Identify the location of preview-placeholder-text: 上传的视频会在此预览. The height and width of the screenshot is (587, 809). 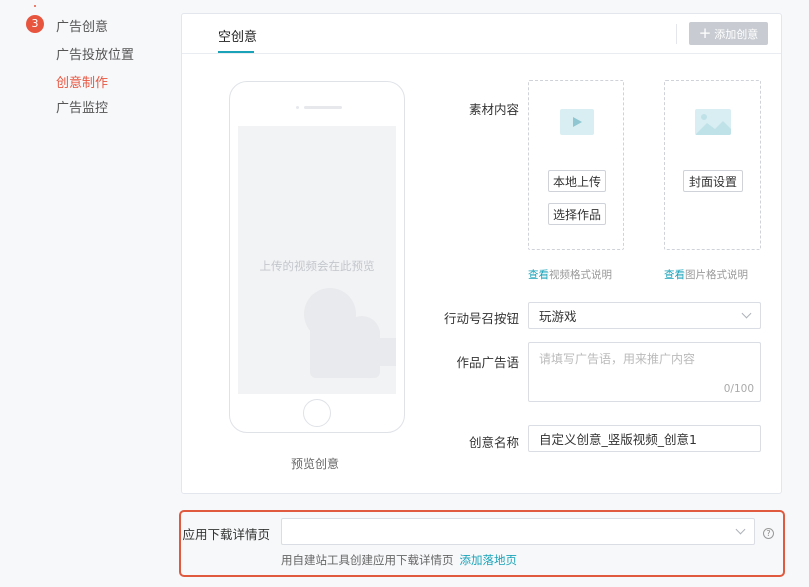
(317, 266).